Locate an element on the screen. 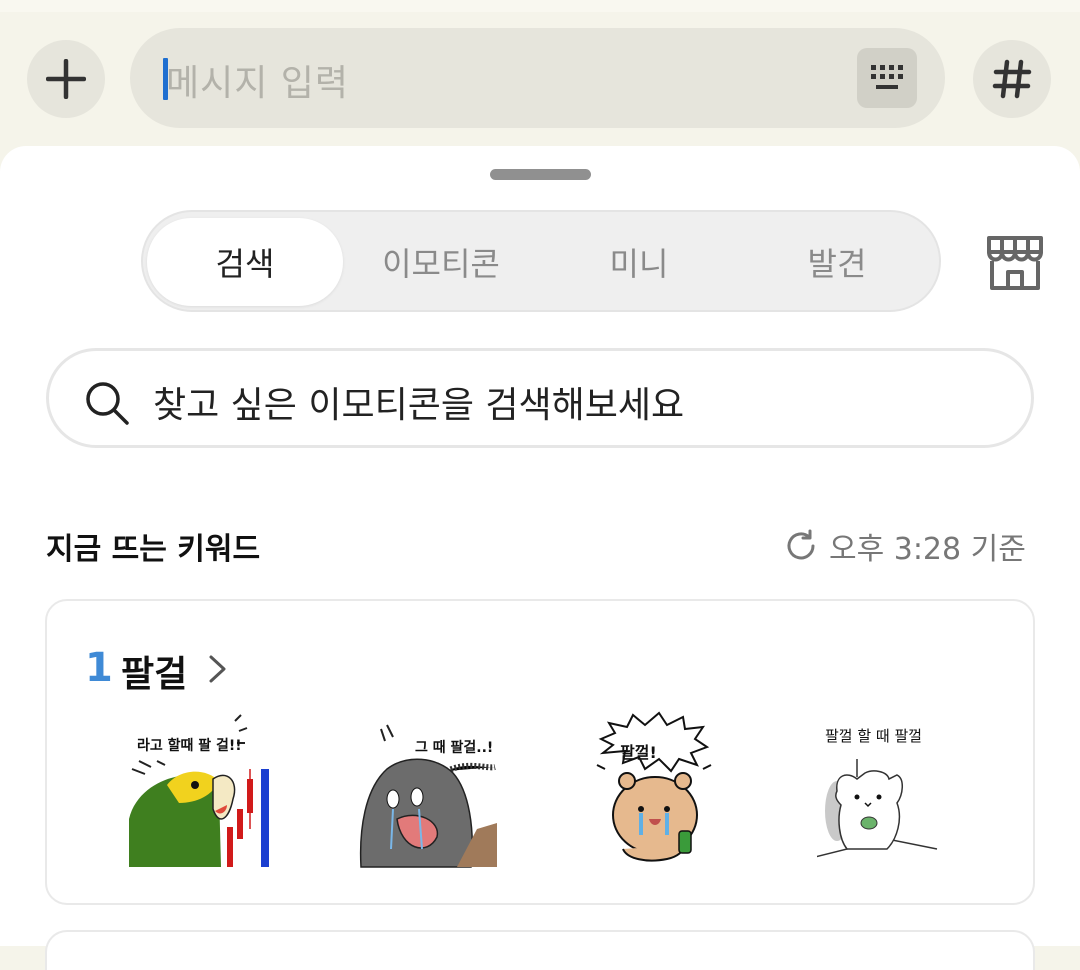 This screenshot has height=970, width=1080. chevron-right-icon is located at coordinates (217, 669).